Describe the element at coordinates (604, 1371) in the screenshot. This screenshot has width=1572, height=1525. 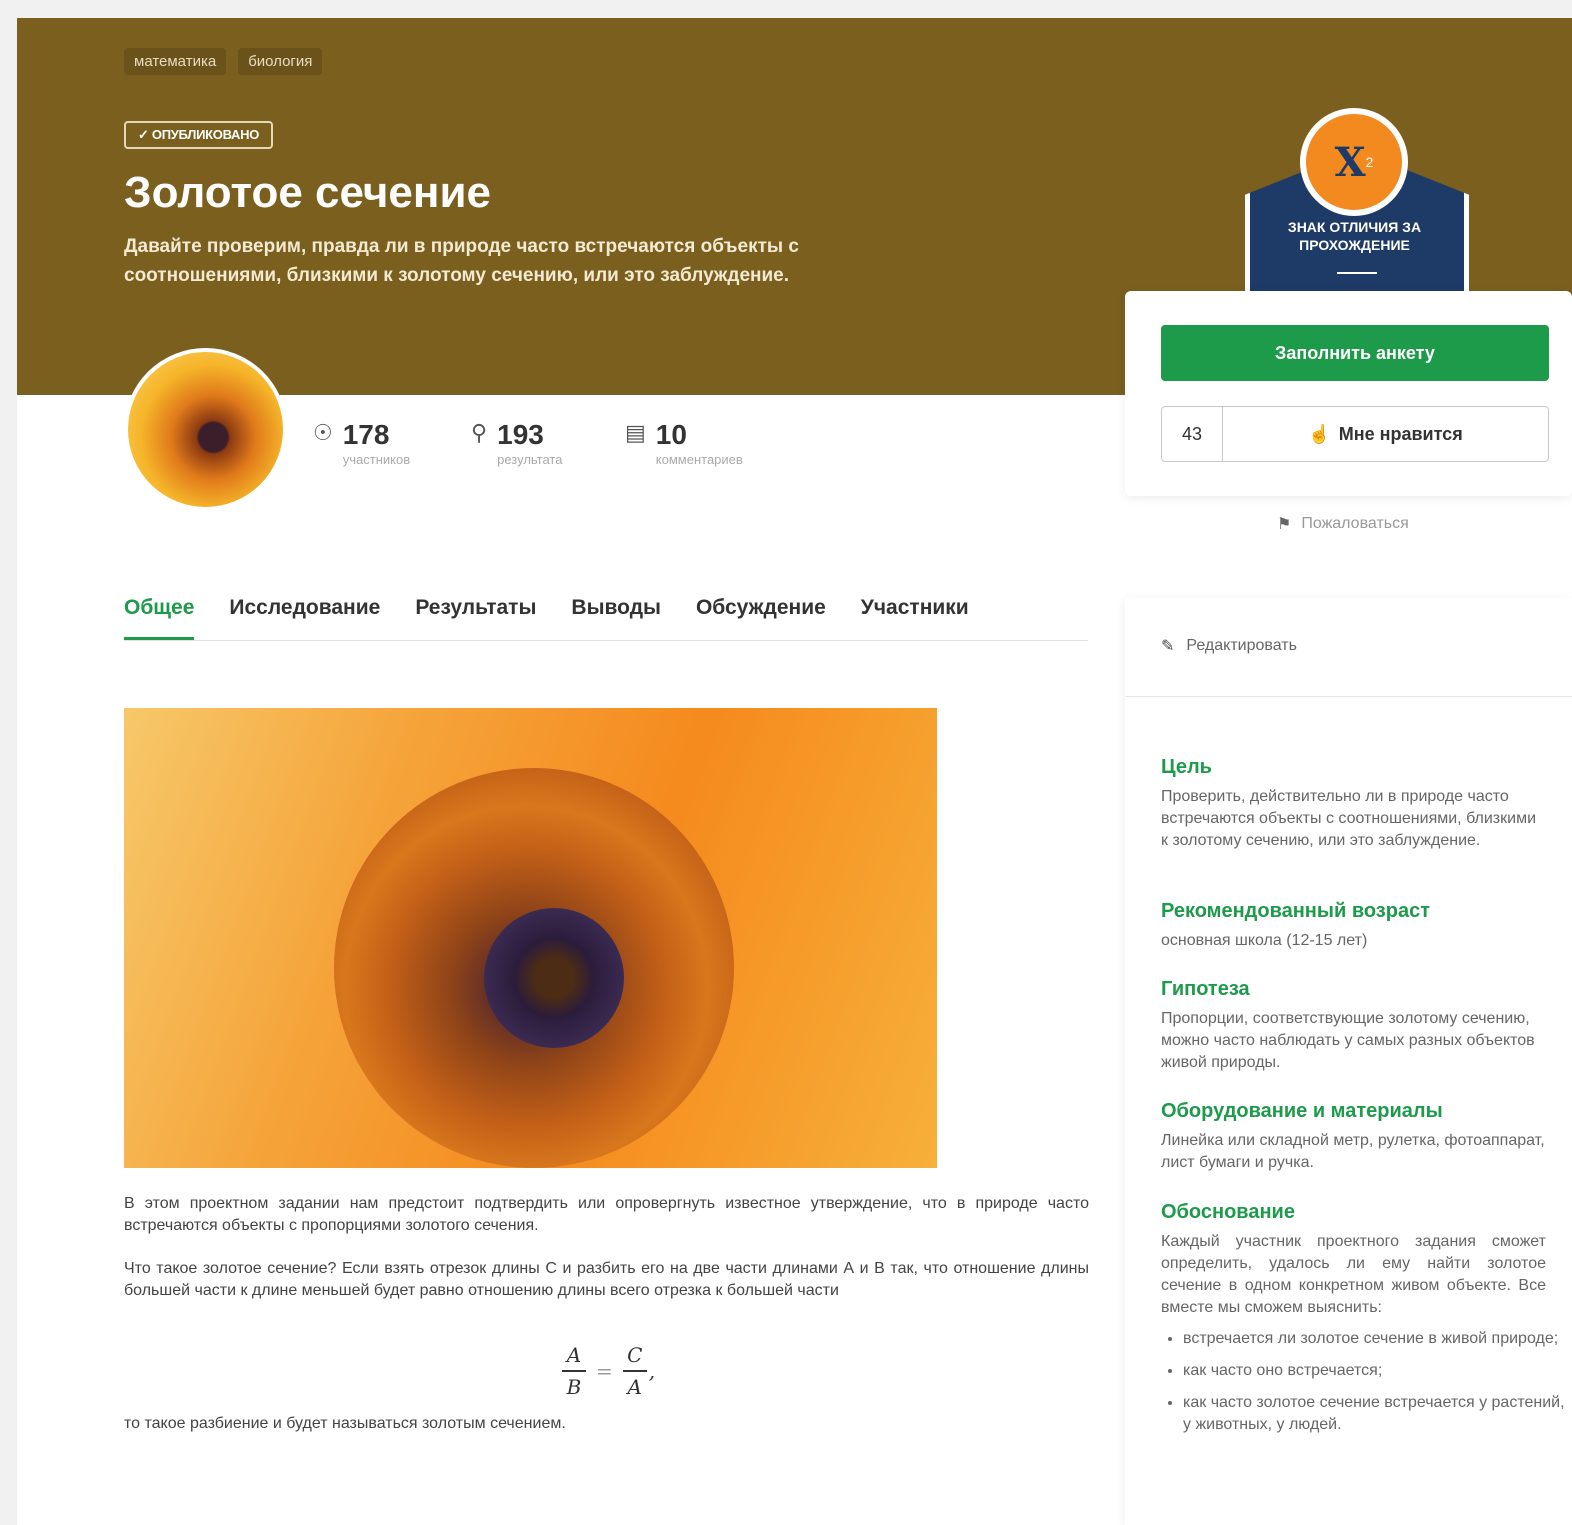
I see `equals-sign: =` at that location.